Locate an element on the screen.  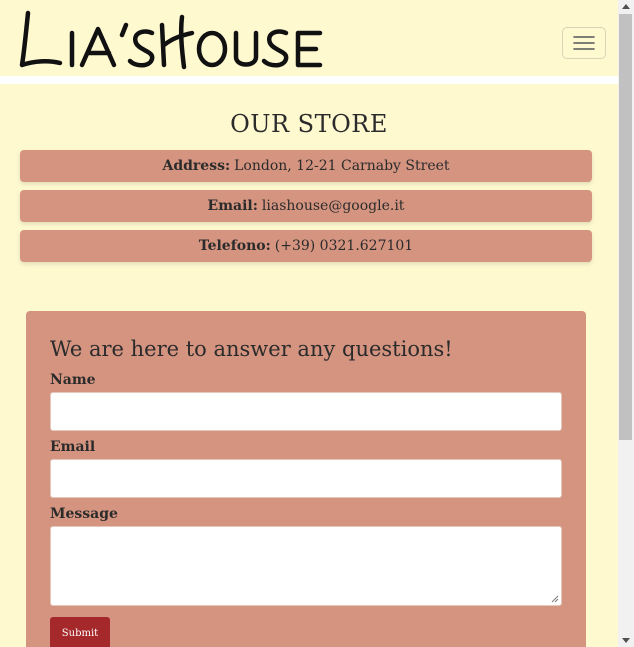
email-label: Email: is located at coordinates (232, 206).